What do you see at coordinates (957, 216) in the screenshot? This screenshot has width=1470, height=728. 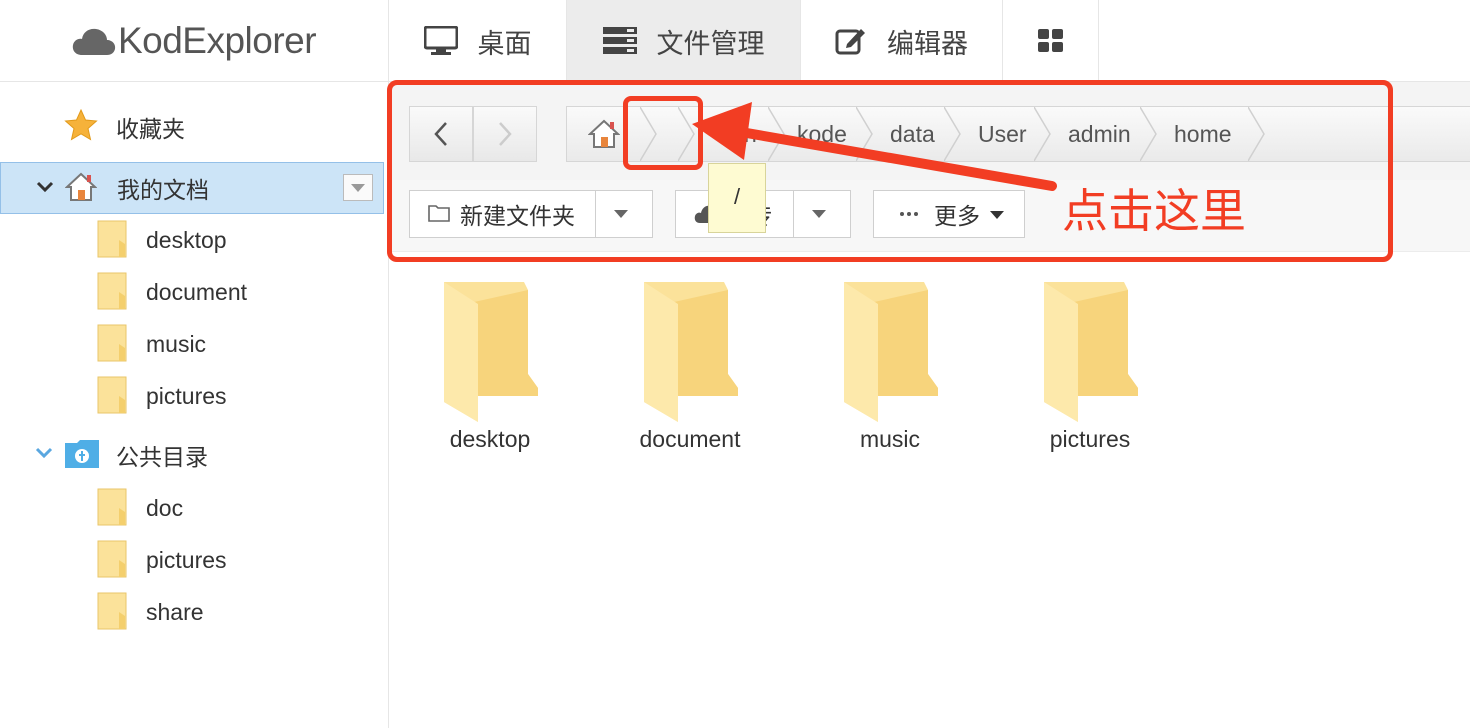 I see `more-label: 更多` at bounding box center [957, 216].